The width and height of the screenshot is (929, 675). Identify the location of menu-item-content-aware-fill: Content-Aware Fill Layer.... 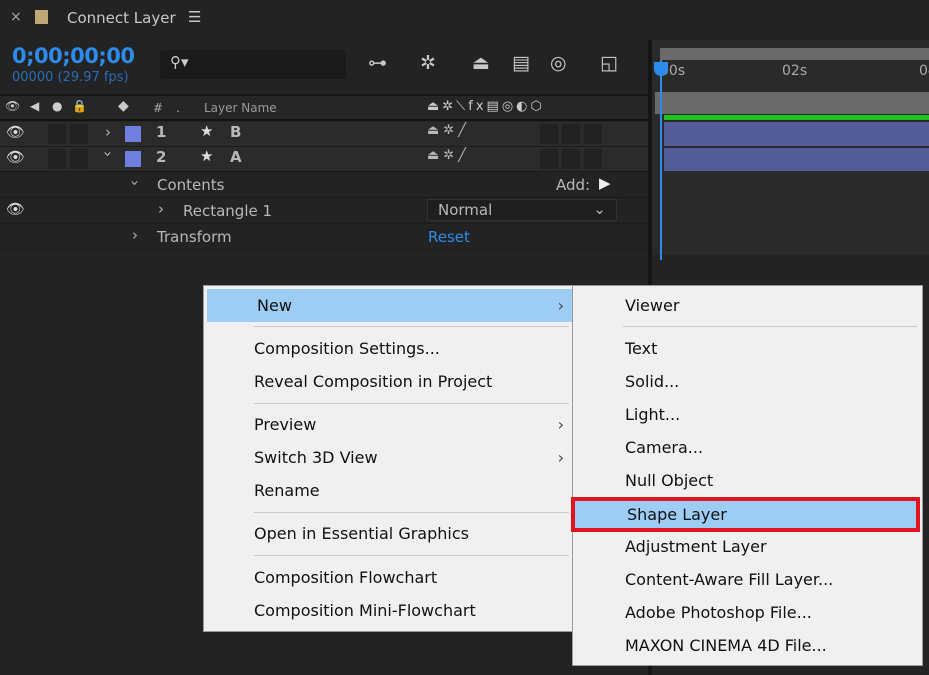
(747, 579).